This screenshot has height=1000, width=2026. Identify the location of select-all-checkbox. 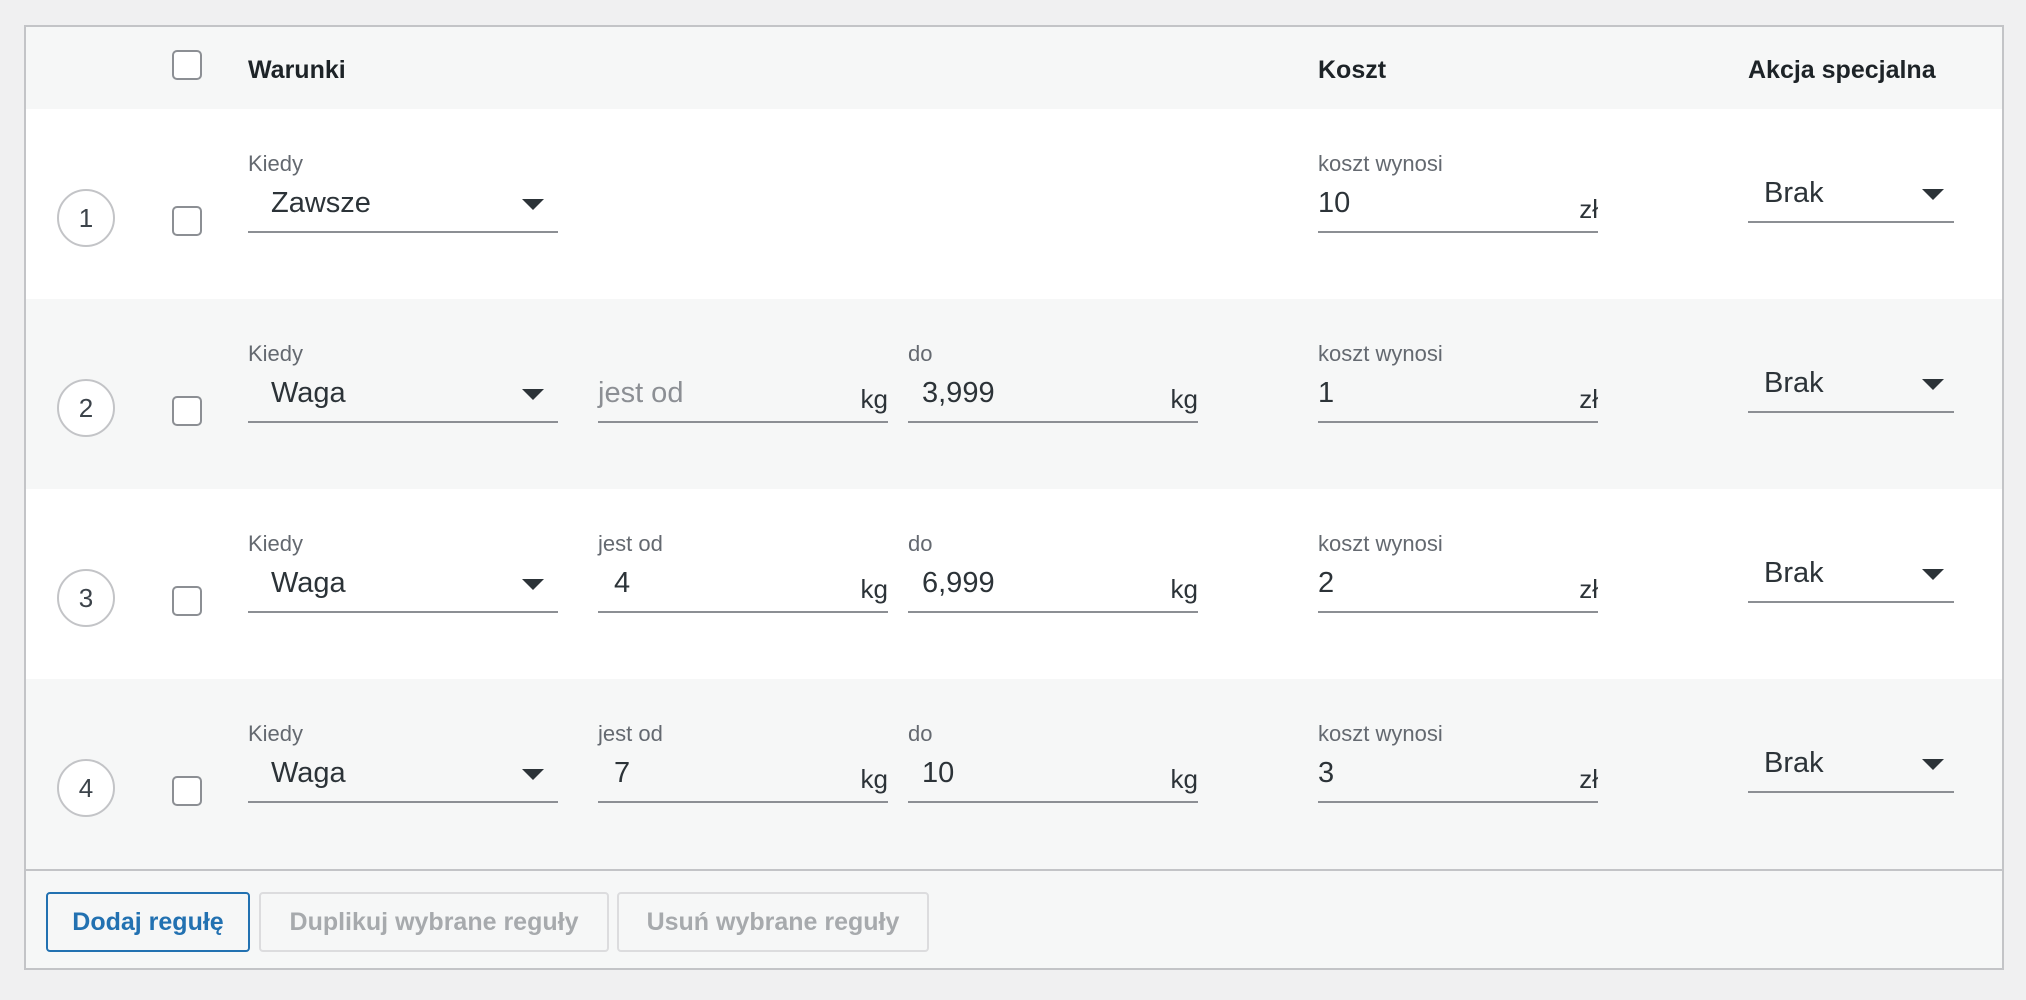
(187, 65).